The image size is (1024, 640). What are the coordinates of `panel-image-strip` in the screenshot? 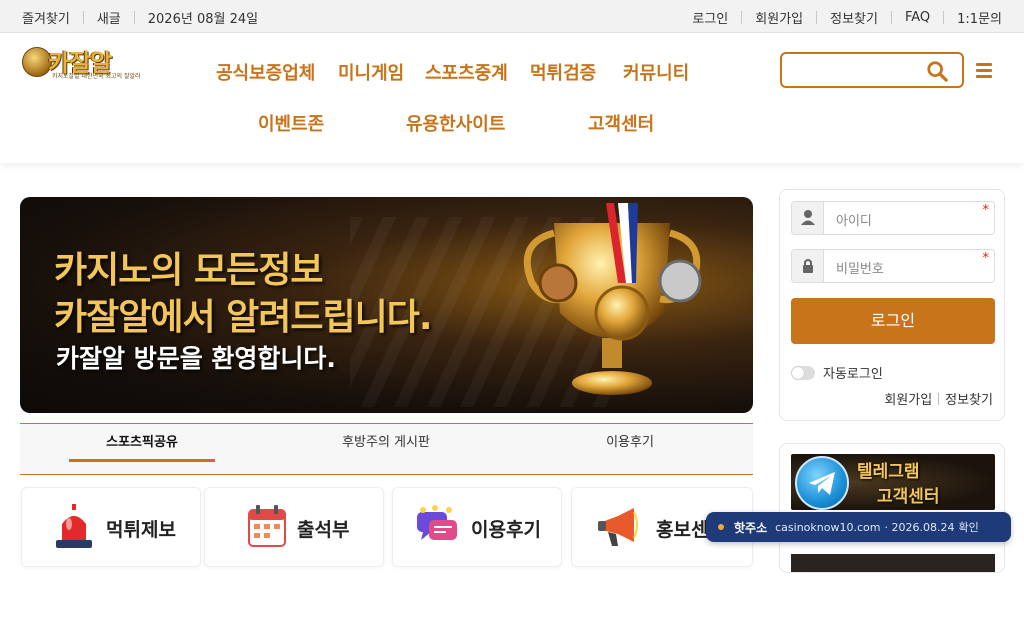 It's located at (893, 563).